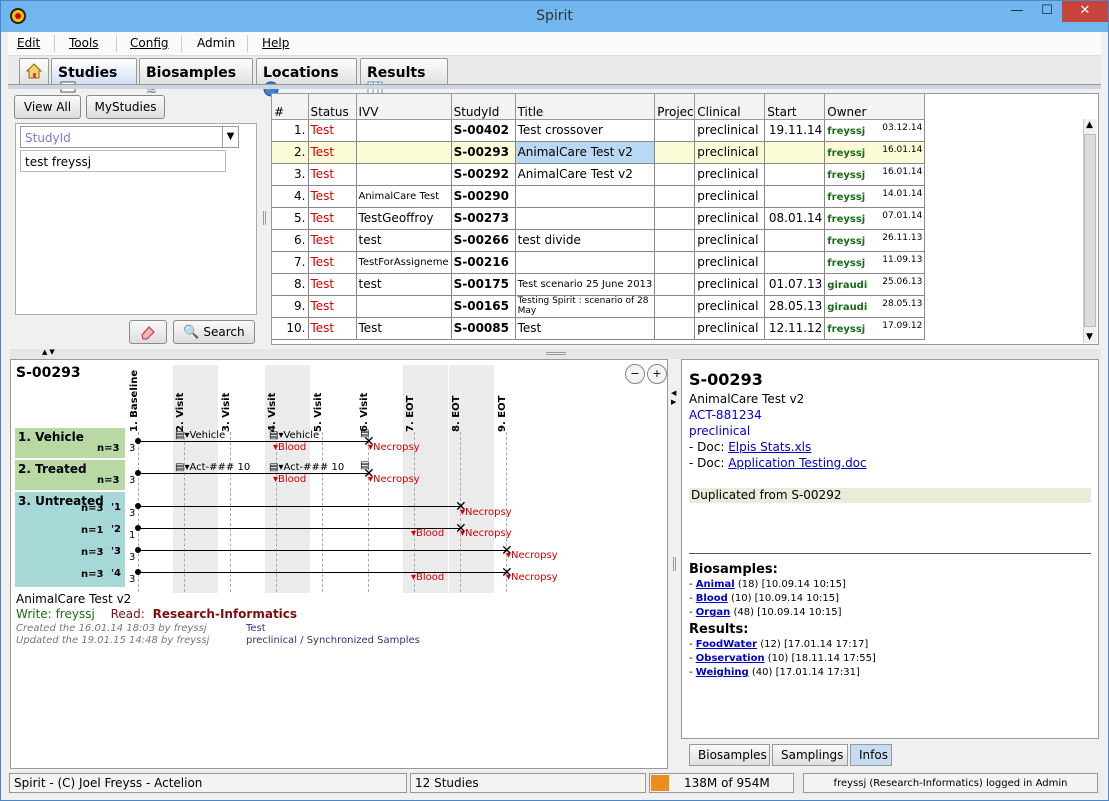  I want to click on biosample-link: Animal, so click(715, 584).